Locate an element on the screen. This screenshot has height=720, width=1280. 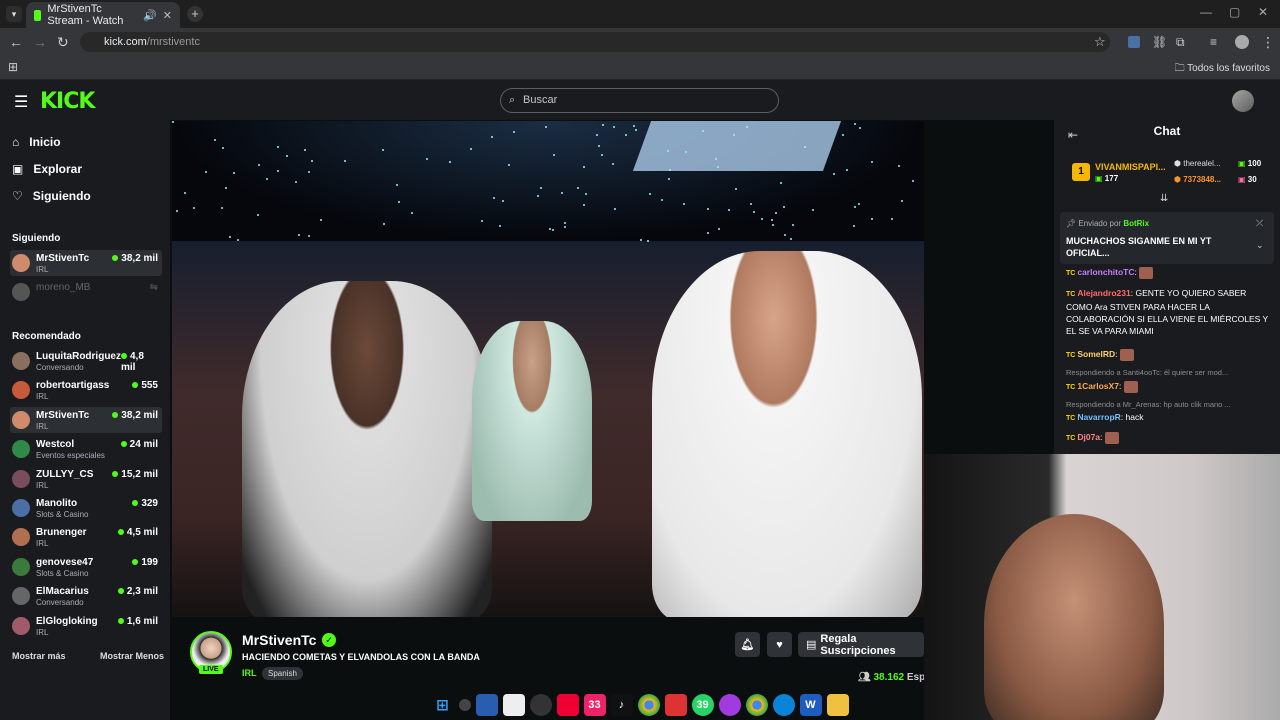
tab-close-icon: ✕ is located at coordinates (167, 15).